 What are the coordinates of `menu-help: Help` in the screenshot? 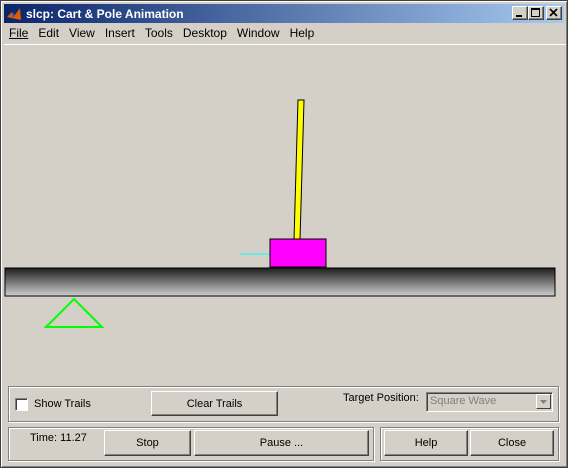 It's located at (302, 33).